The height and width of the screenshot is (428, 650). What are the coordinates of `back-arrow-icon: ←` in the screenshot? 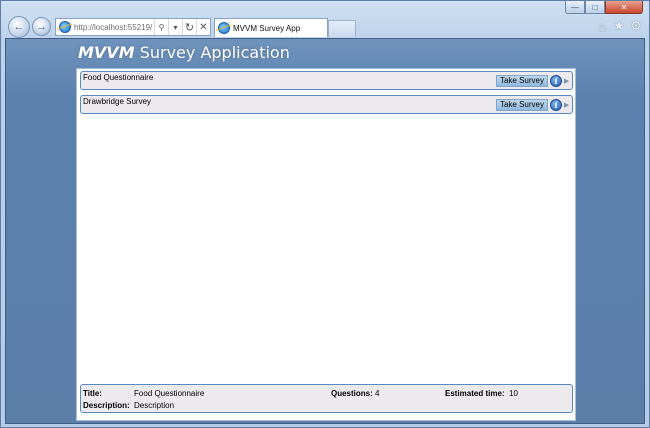 It's located at (19, 27).